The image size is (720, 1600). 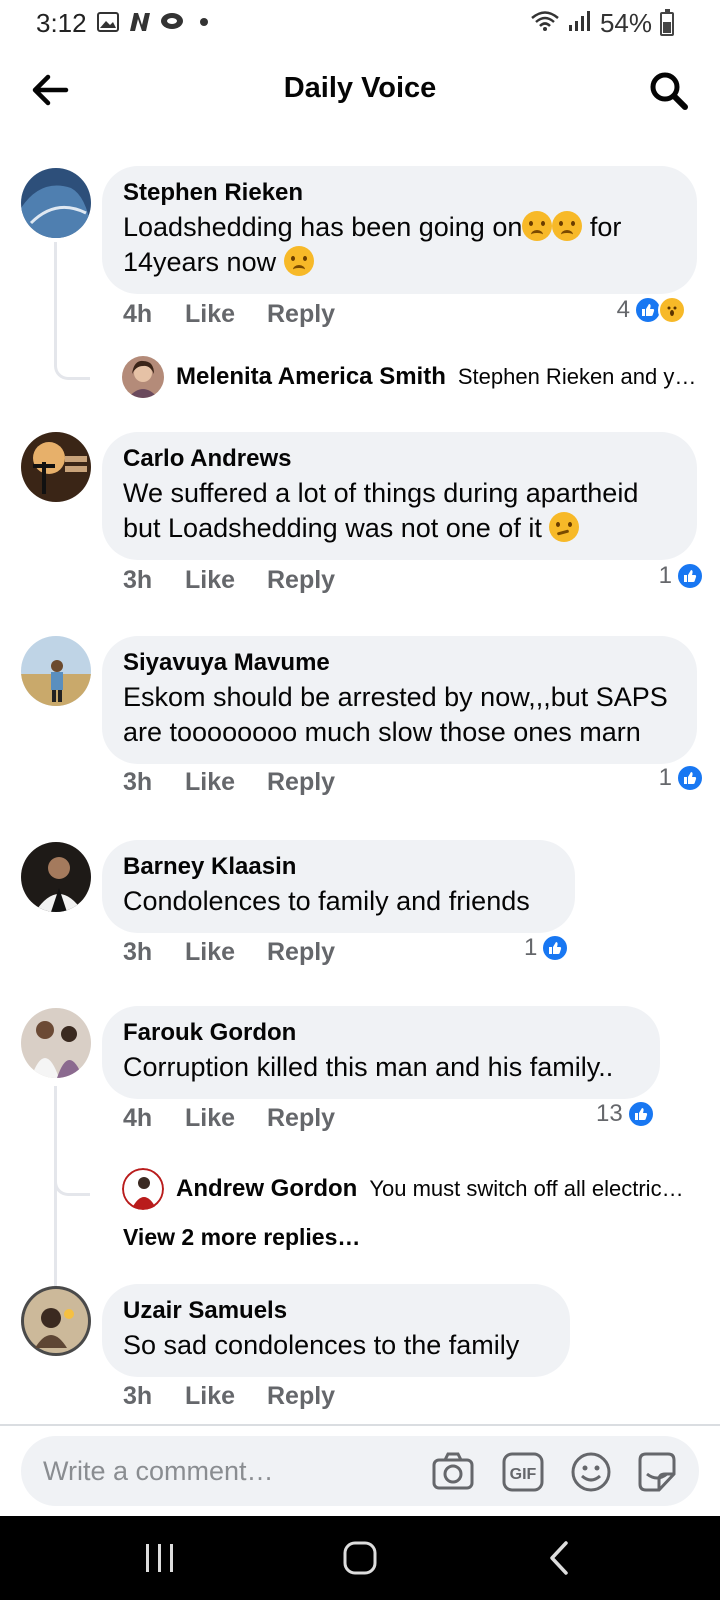 What do you see at coordinates (266, 1189) in the screenshot?
I see `reply-author: Andrew Gordon` at bounding box center [266, 1189].